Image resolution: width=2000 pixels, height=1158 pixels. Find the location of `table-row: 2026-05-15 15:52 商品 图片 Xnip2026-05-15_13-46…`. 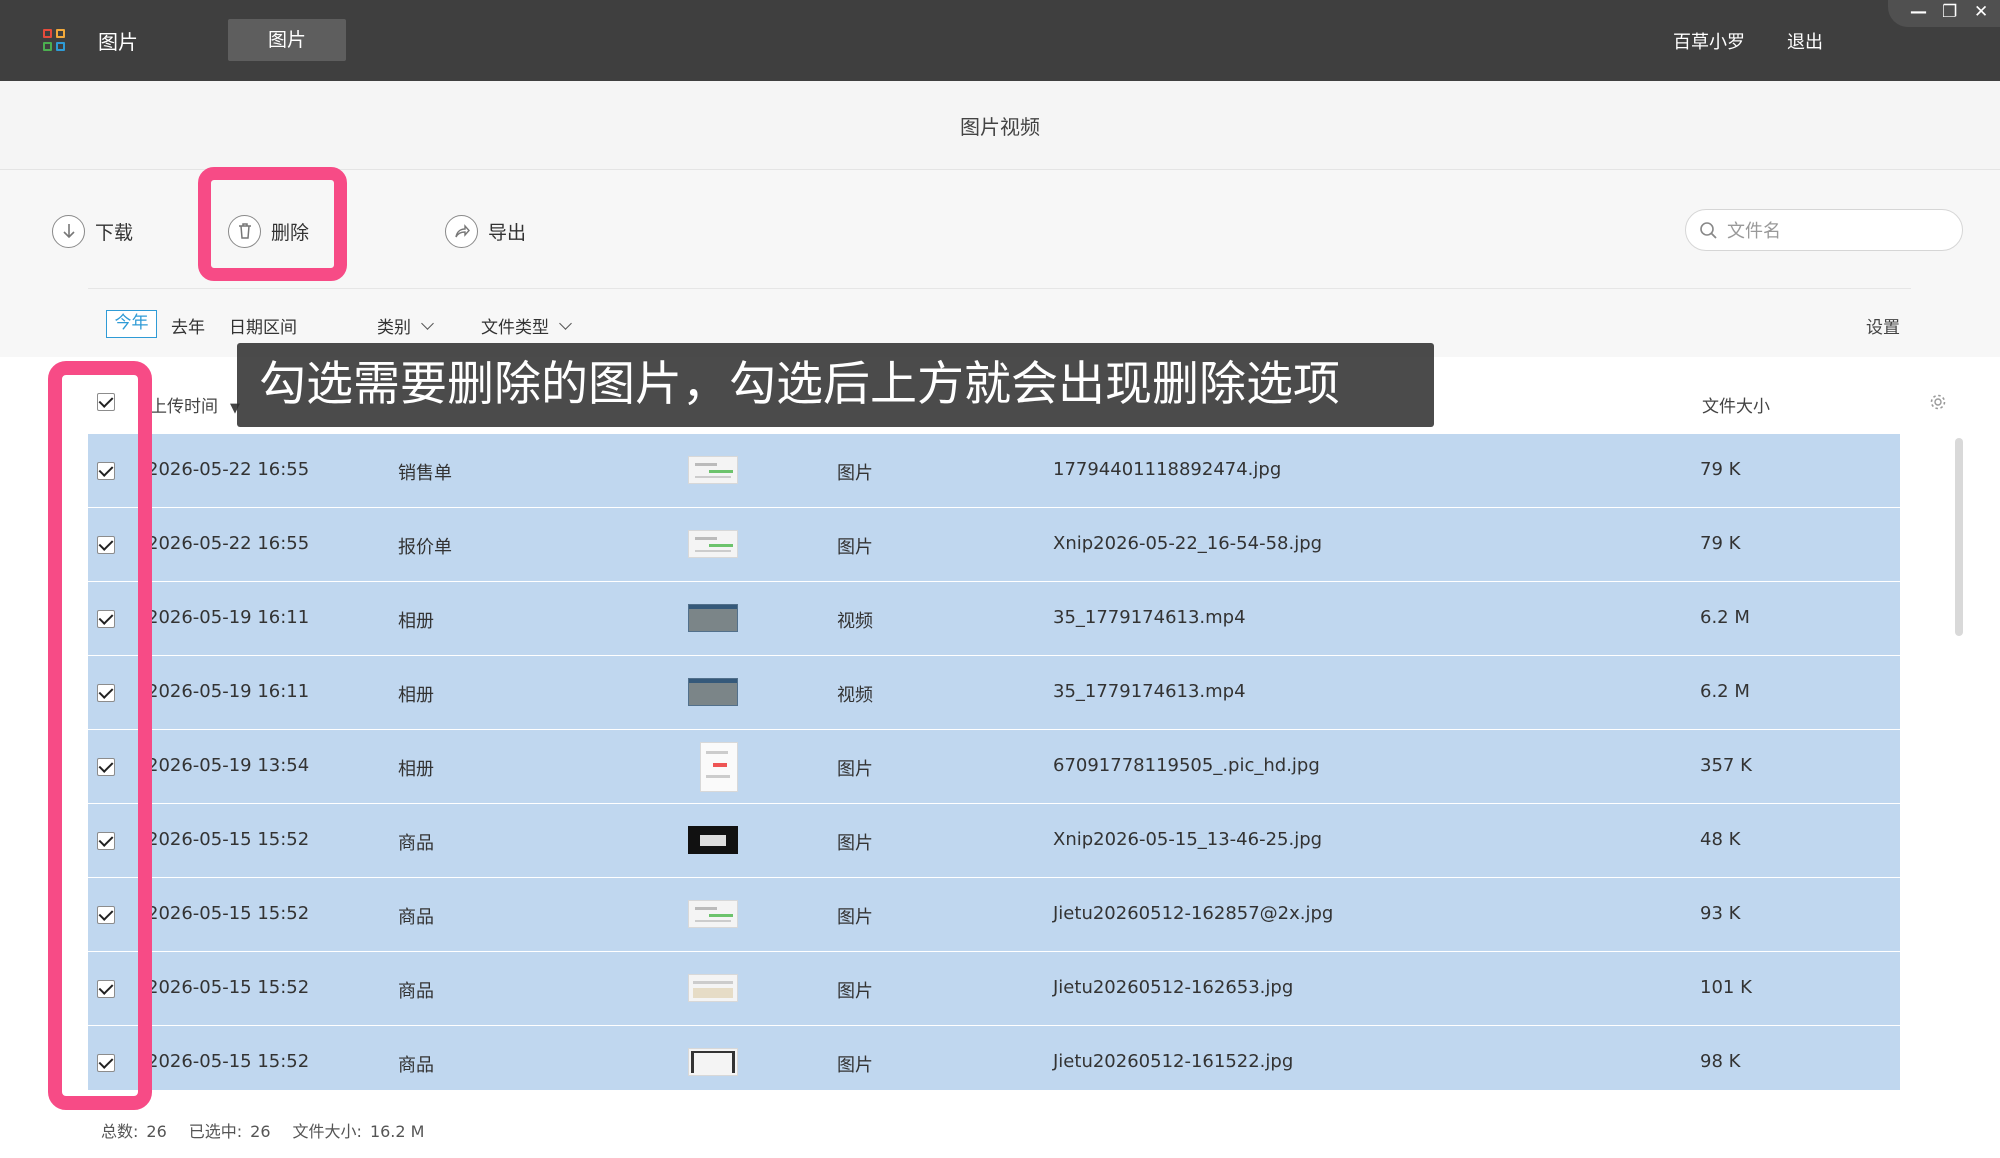

table-row: 2026-05-15 15:52 商品 图片 Xnip2026-05-15_13-46… is located at coordinates (994, 841).